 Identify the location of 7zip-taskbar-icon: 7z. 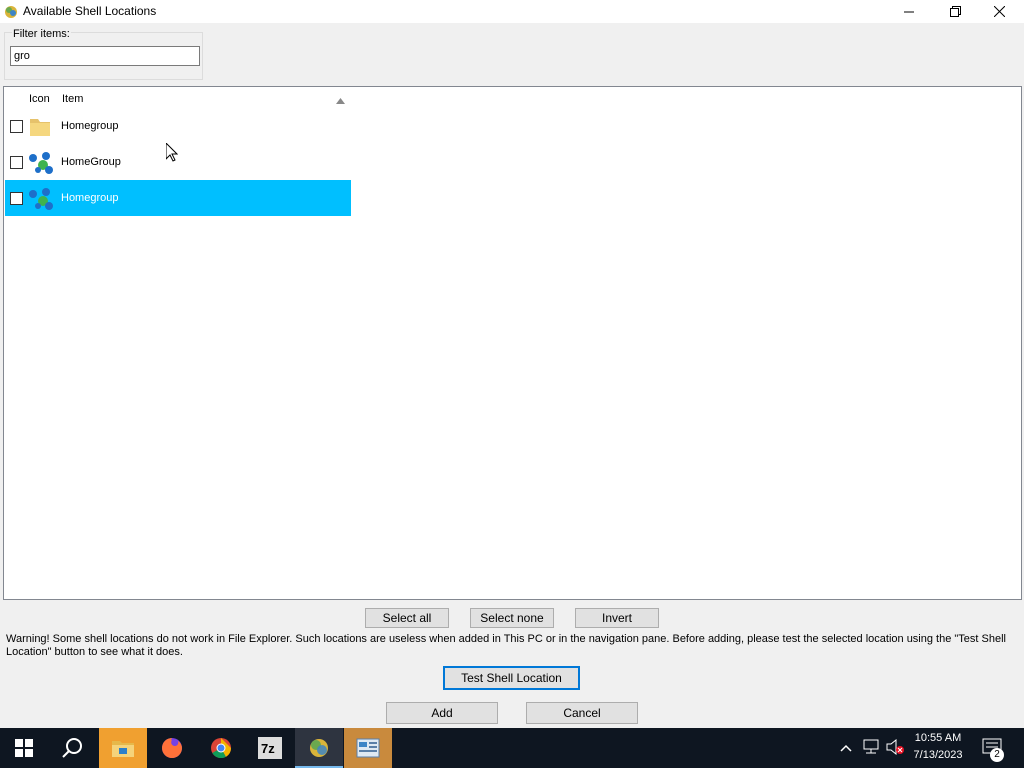
(270, 748).